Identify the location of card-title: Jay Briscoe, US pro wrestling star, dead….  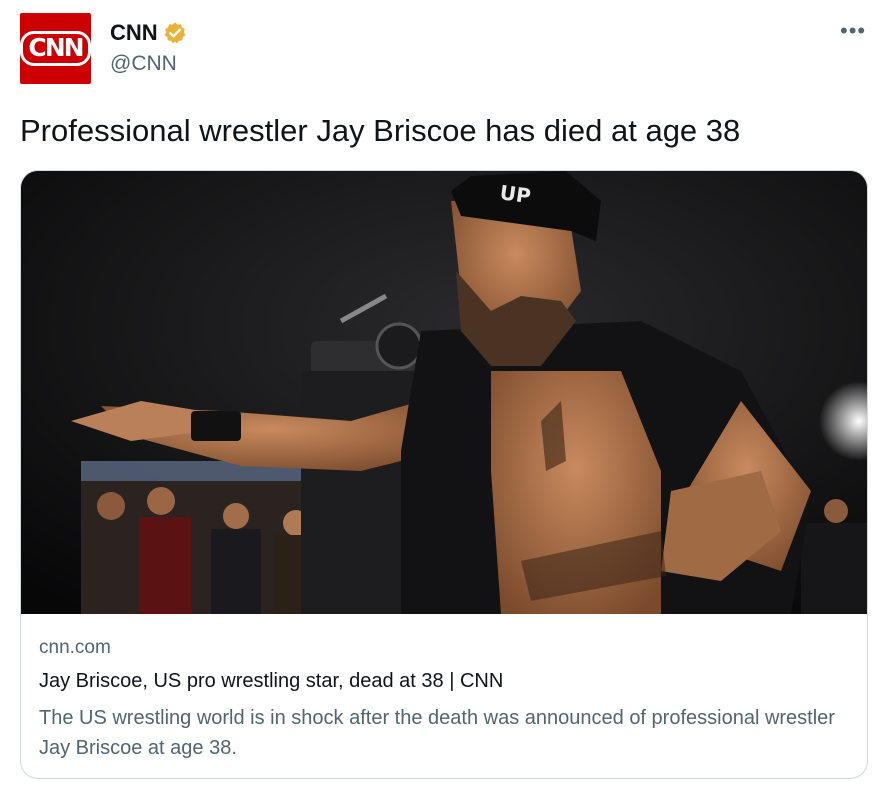
(444, 681).